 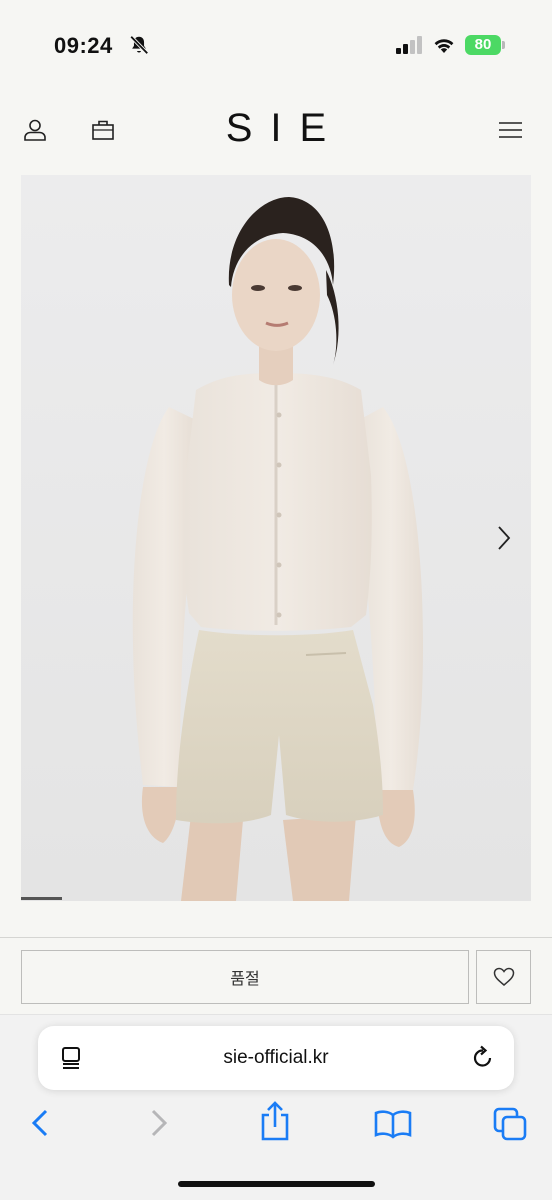 What do you see at coordinates (276, 937) in the screenshot?
I see `divider` at bounding box center [276, 937].